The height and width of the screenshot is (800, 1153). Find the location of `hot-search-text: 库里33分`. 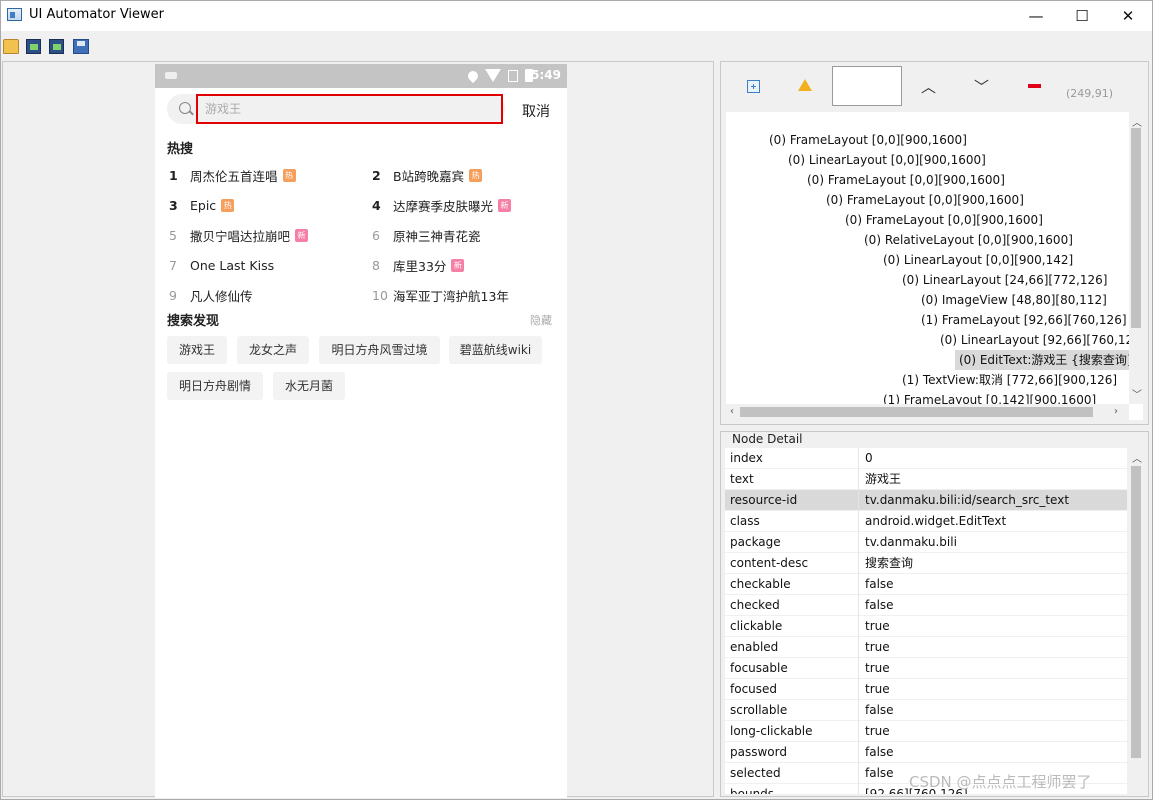

hot-search-text: 库里33分 is located at coordinates (420, 266).